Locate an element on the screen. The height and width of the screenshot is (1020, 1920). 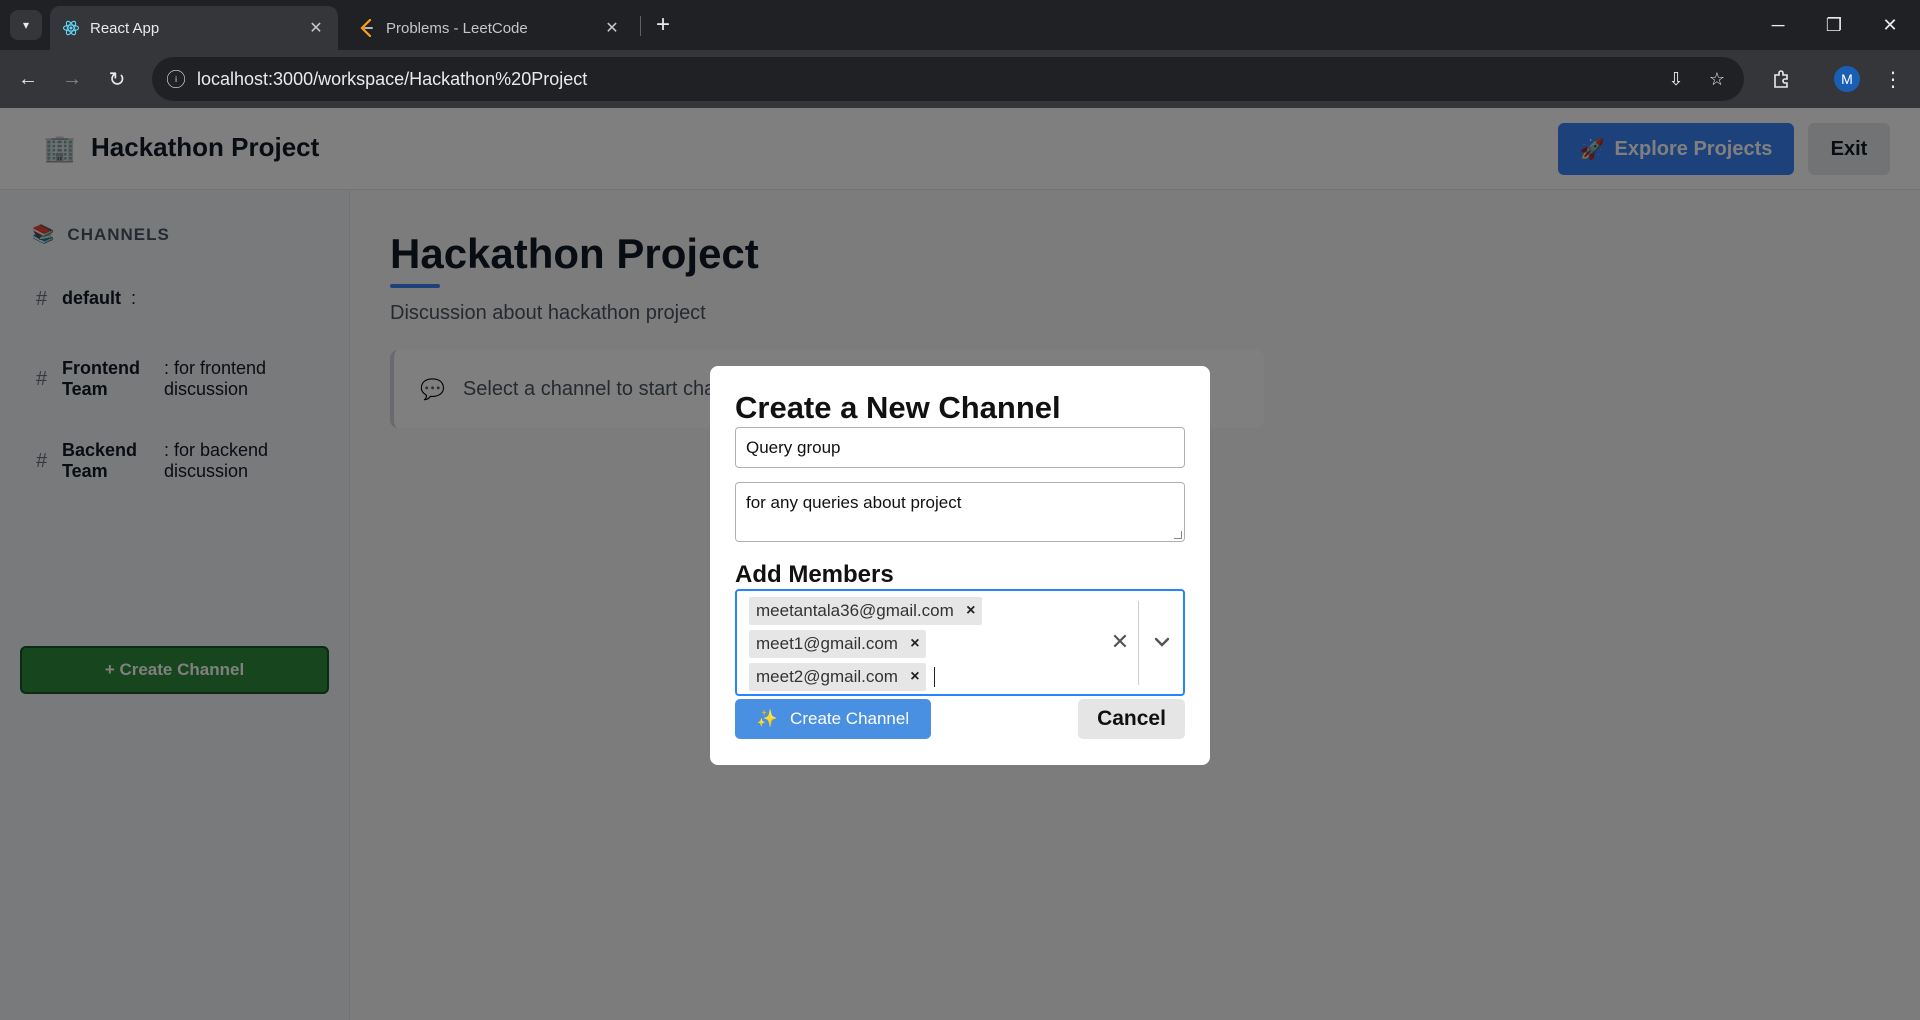
extensions-puzzle-icon is located at coordinates (1782, 79).